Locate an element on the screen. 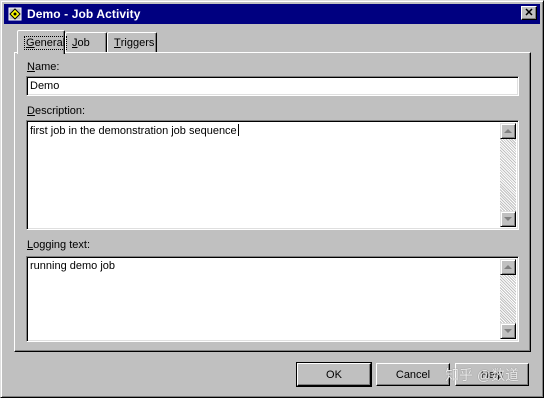 The image size is (544, 398). description-label: Description: is located at coordinates (56, 111).